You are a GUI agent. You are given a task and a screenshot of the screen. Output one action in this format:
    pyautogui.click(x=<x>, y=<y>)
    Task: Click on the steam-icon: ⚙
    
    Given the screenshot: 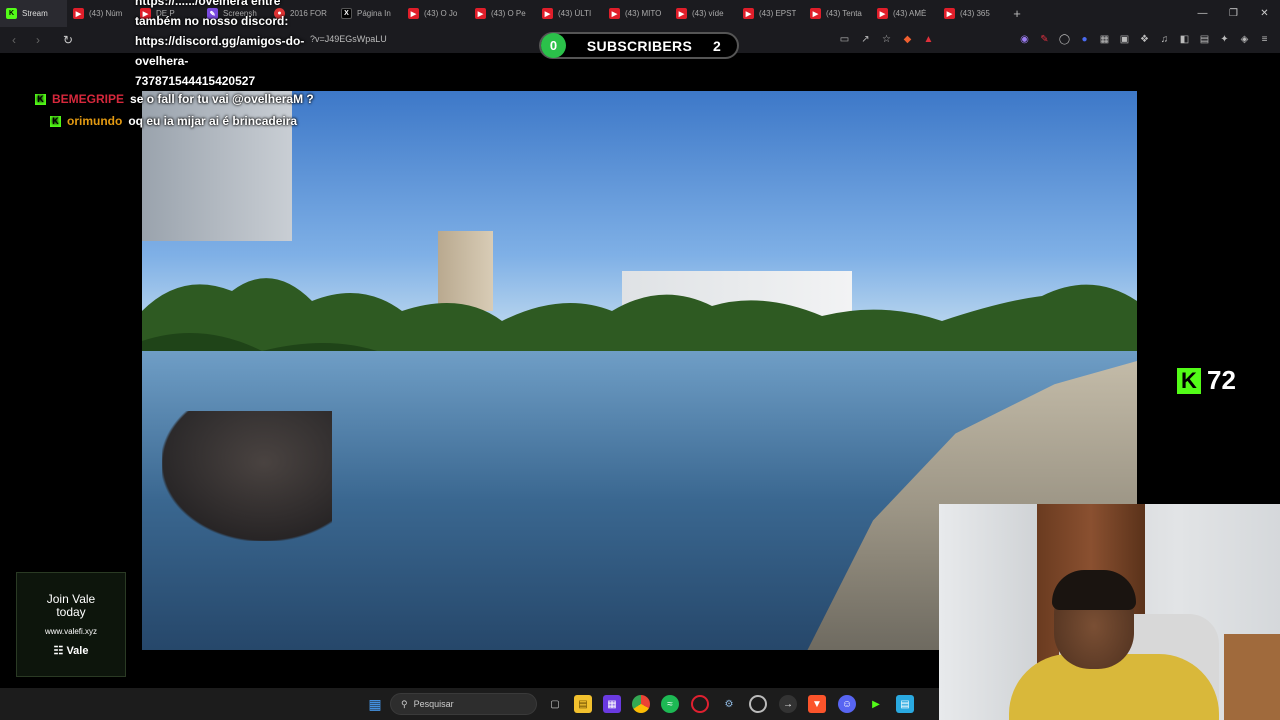 What is the action you would take?
    pyautogui.click(x=729, y=704)
    